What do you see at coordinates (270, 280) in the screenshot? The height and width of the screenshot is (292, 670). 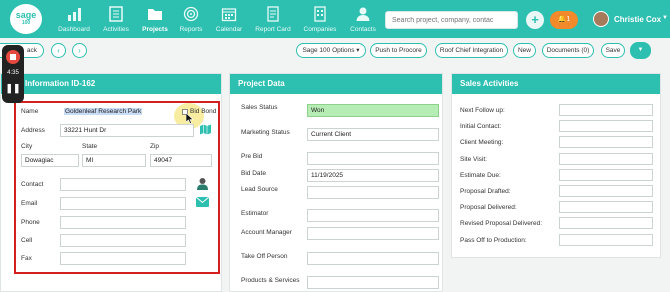 I see `project-data-label: Products & Services` at bounding box center [270, 280].